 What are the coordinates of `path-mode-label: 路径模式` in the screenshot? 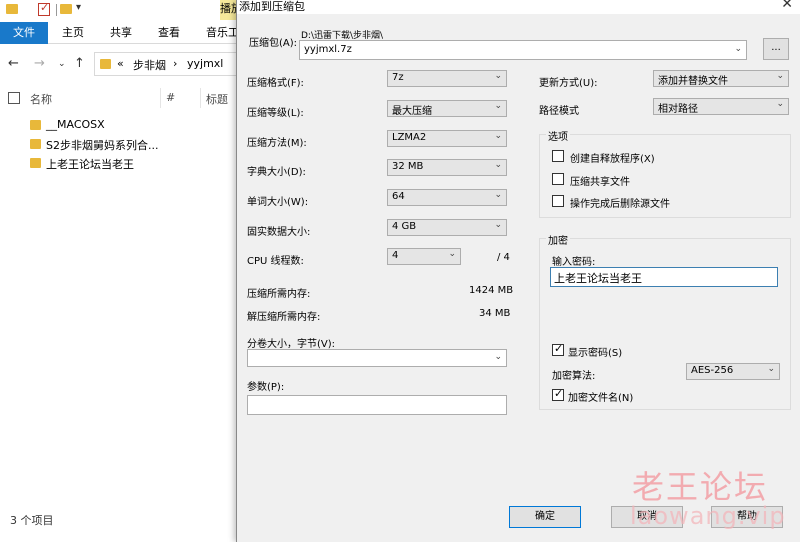 It's located at (559, 111).